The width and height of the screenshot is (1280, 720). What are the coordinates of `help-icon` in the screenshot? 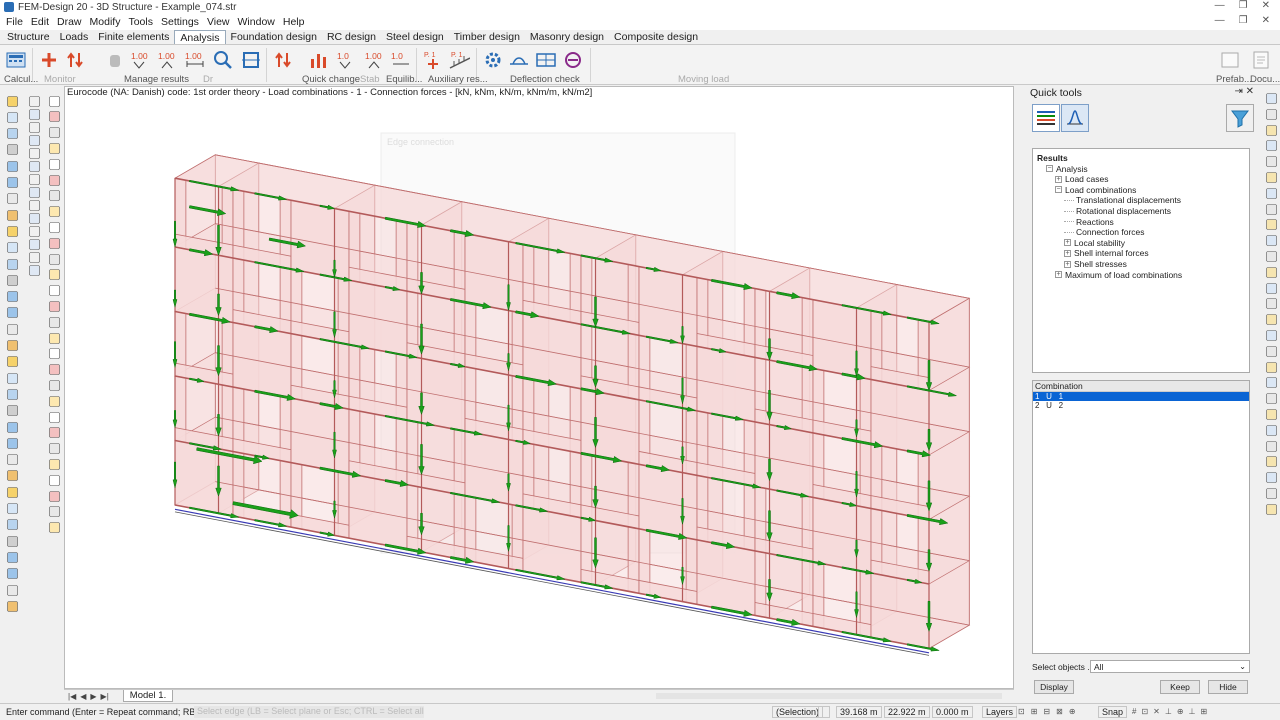 It's located at (12, 541).